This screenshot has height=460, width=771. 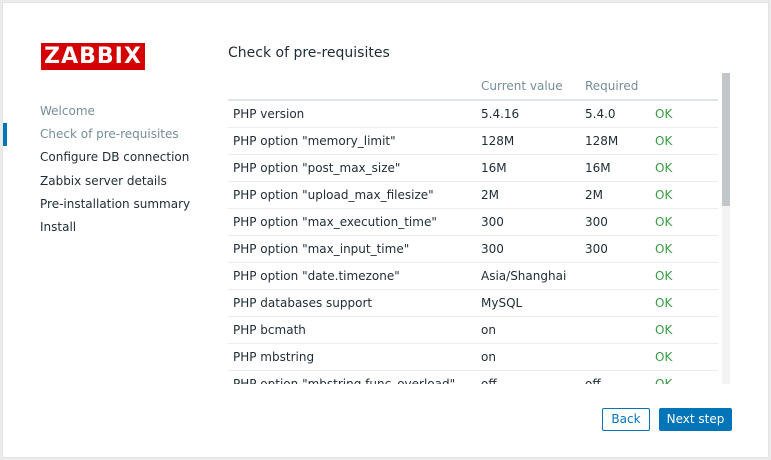 What do you see at coordinates (115, 203) in the screenshot?
I see `nav-step-summary: Pre-installation summary` at bounding box center [115, 203].